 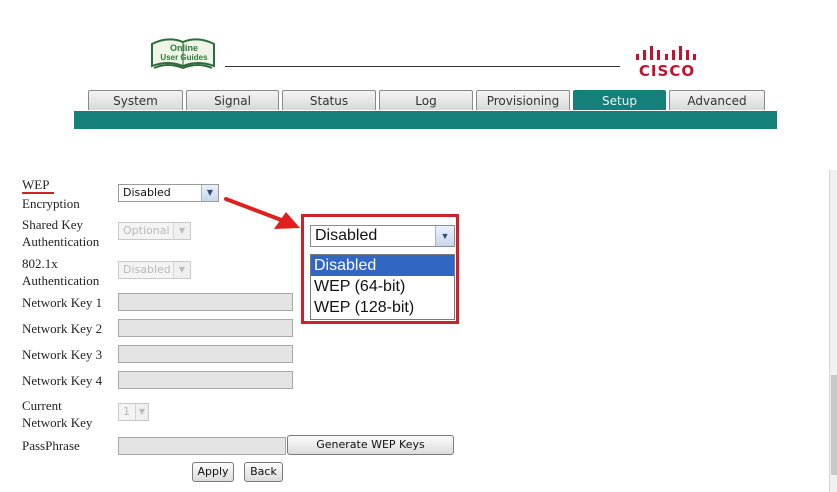 I want to click on online-user-guides-icon: Online User Guides, so click(x=183, y=53).